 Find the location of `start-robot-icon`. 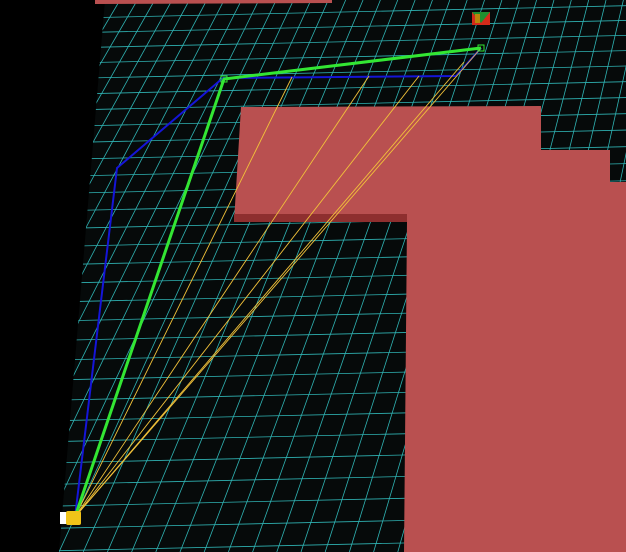

start-robot-icon is located at coordinates (70, 518).